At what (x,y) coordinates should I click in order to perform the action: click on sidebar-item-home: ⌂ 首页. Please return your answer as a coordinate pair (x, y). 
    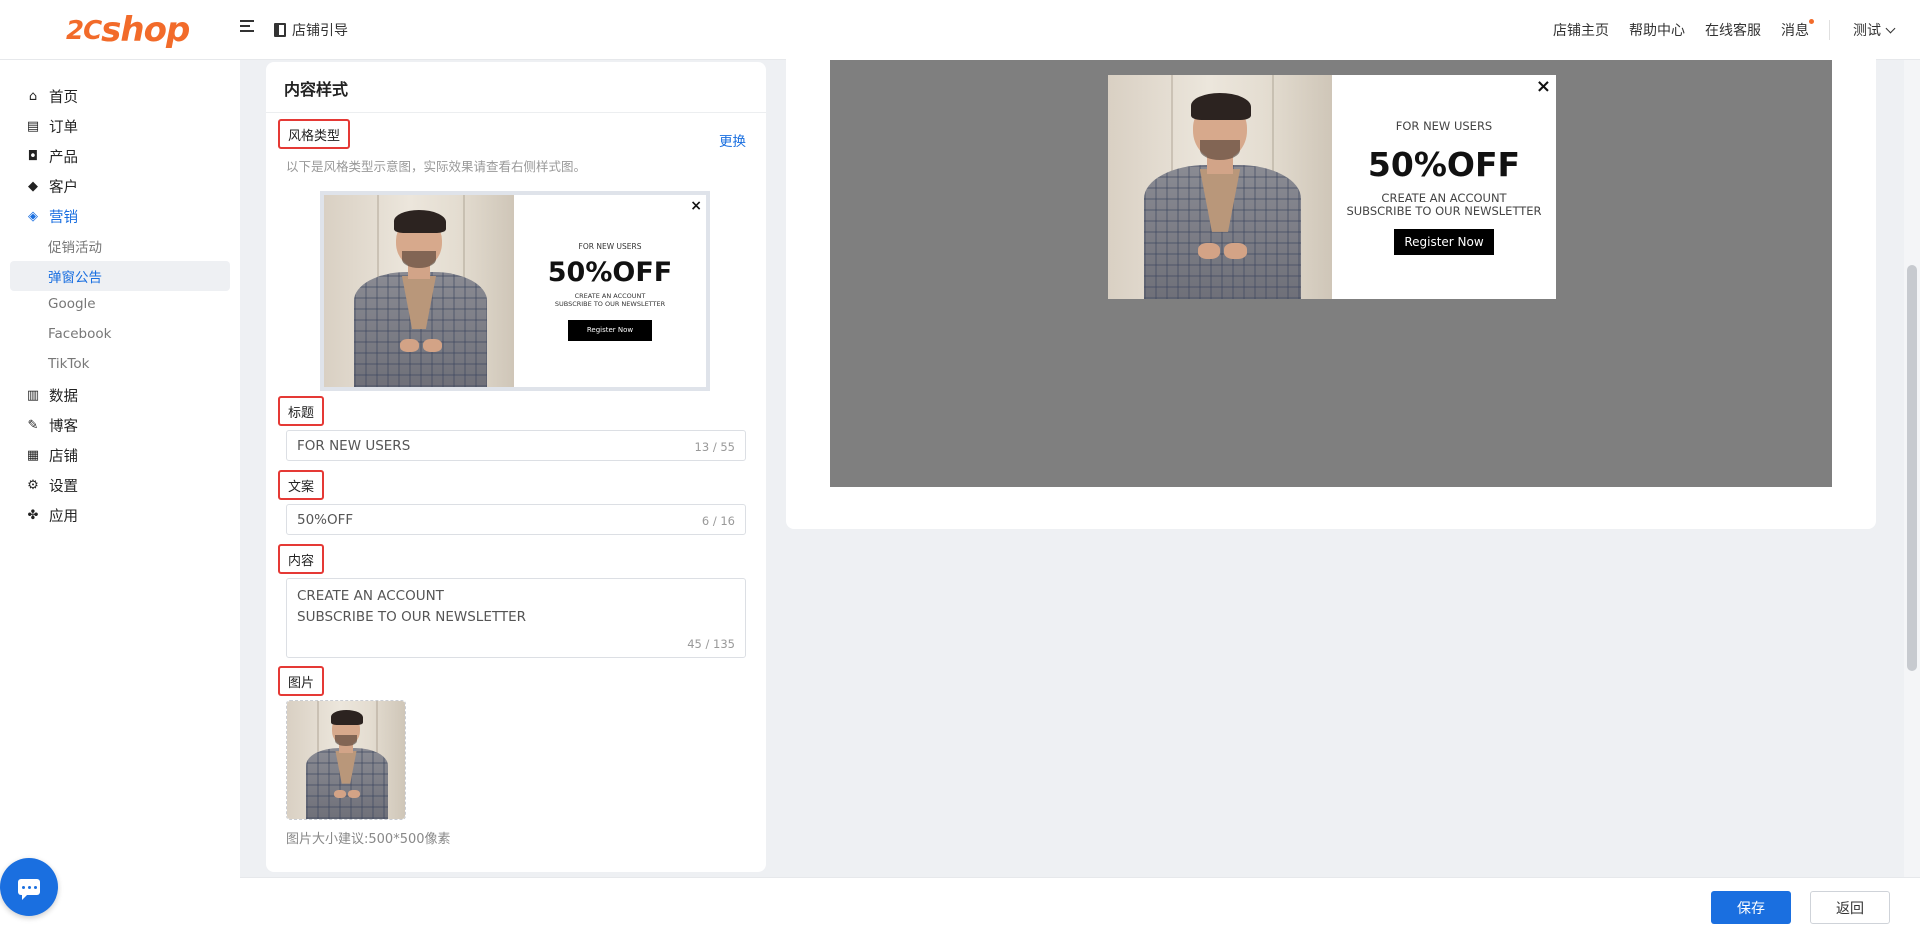
    Looking at the image, I should click on (52, 96).